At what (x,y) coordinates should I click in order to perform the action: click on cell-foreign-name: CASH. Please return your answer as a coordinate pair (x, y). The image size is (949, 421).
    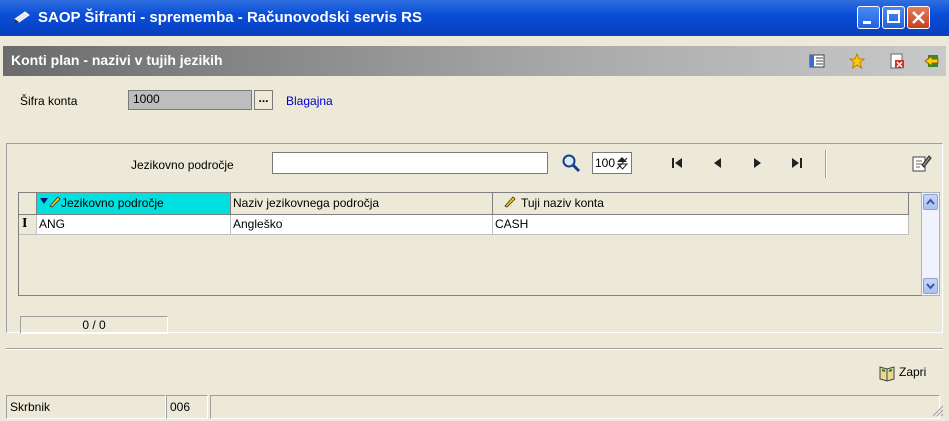
    Looking at the image, I should click on (701, 225).